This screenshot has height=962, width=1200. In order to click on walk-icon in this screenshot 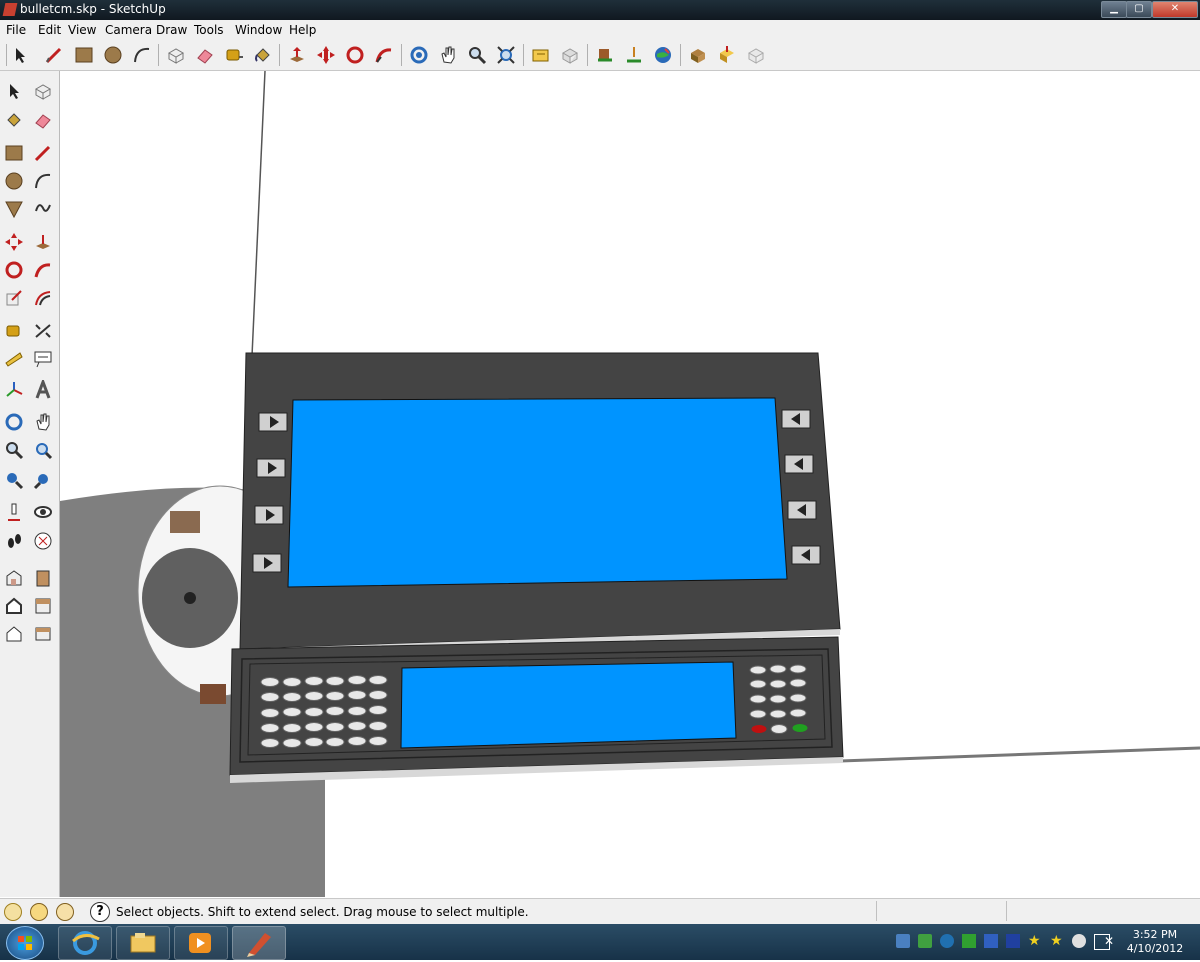, I will do `click(14, 541)`.